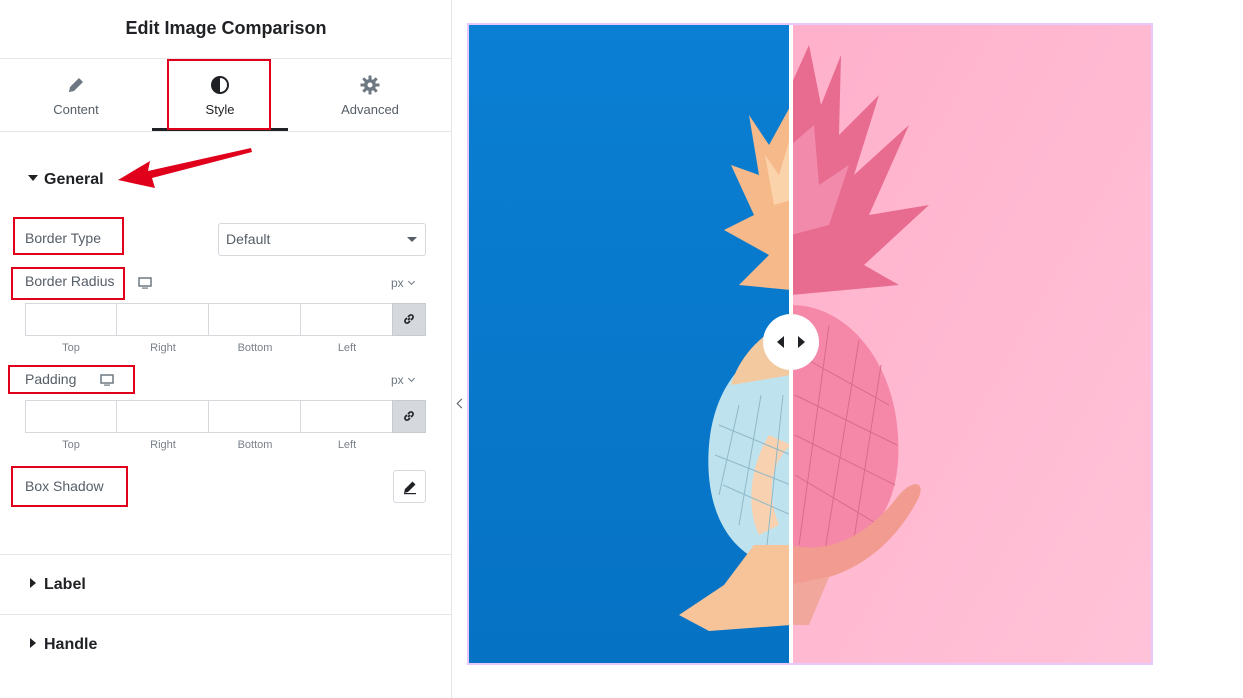  I want to click on border-type-value: Default, so click(248, 239).